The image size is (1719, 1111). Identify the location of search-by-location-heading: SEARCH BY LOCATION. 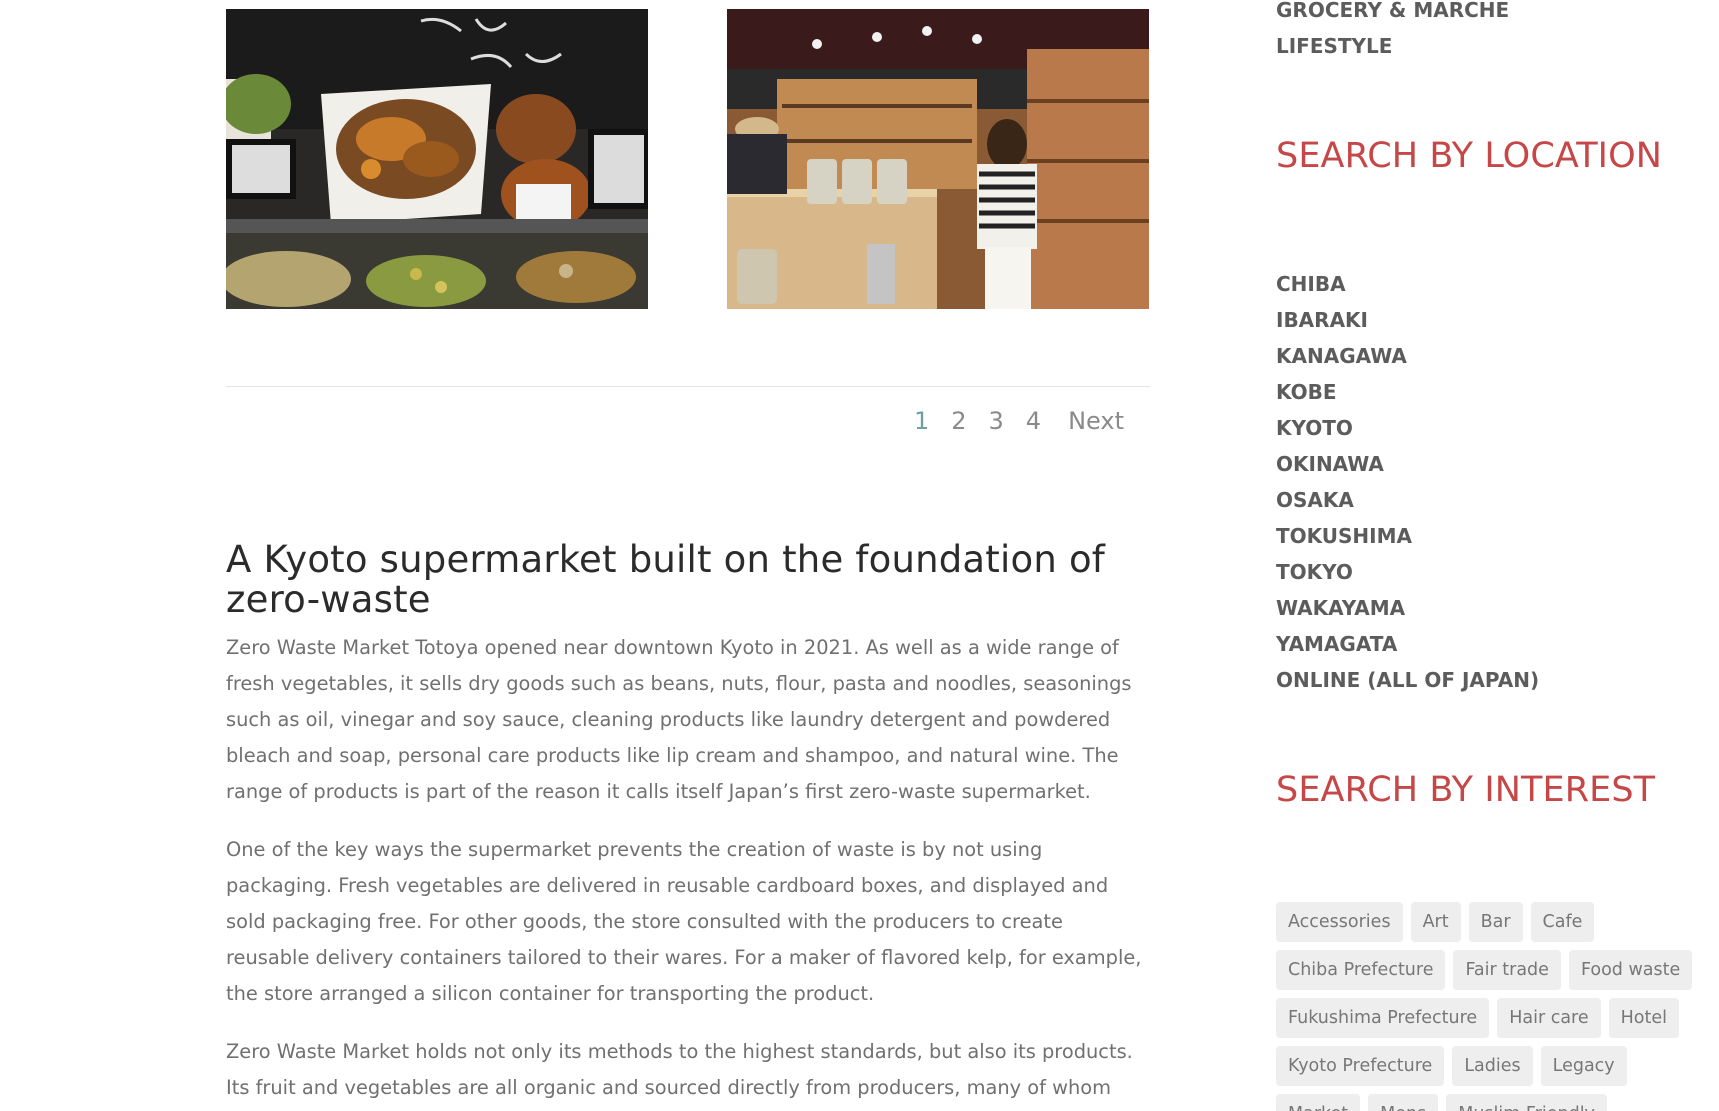
(1469, 156).